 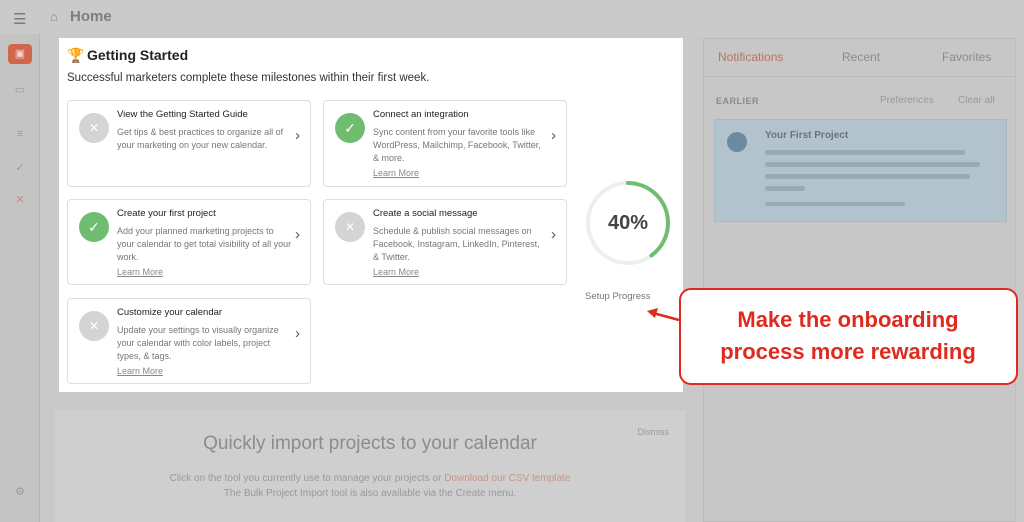 What do you see at coordinates (750, 57) in the screenshot?
I see `tab-notifications: Notifications` at bounding box center [750, 57].